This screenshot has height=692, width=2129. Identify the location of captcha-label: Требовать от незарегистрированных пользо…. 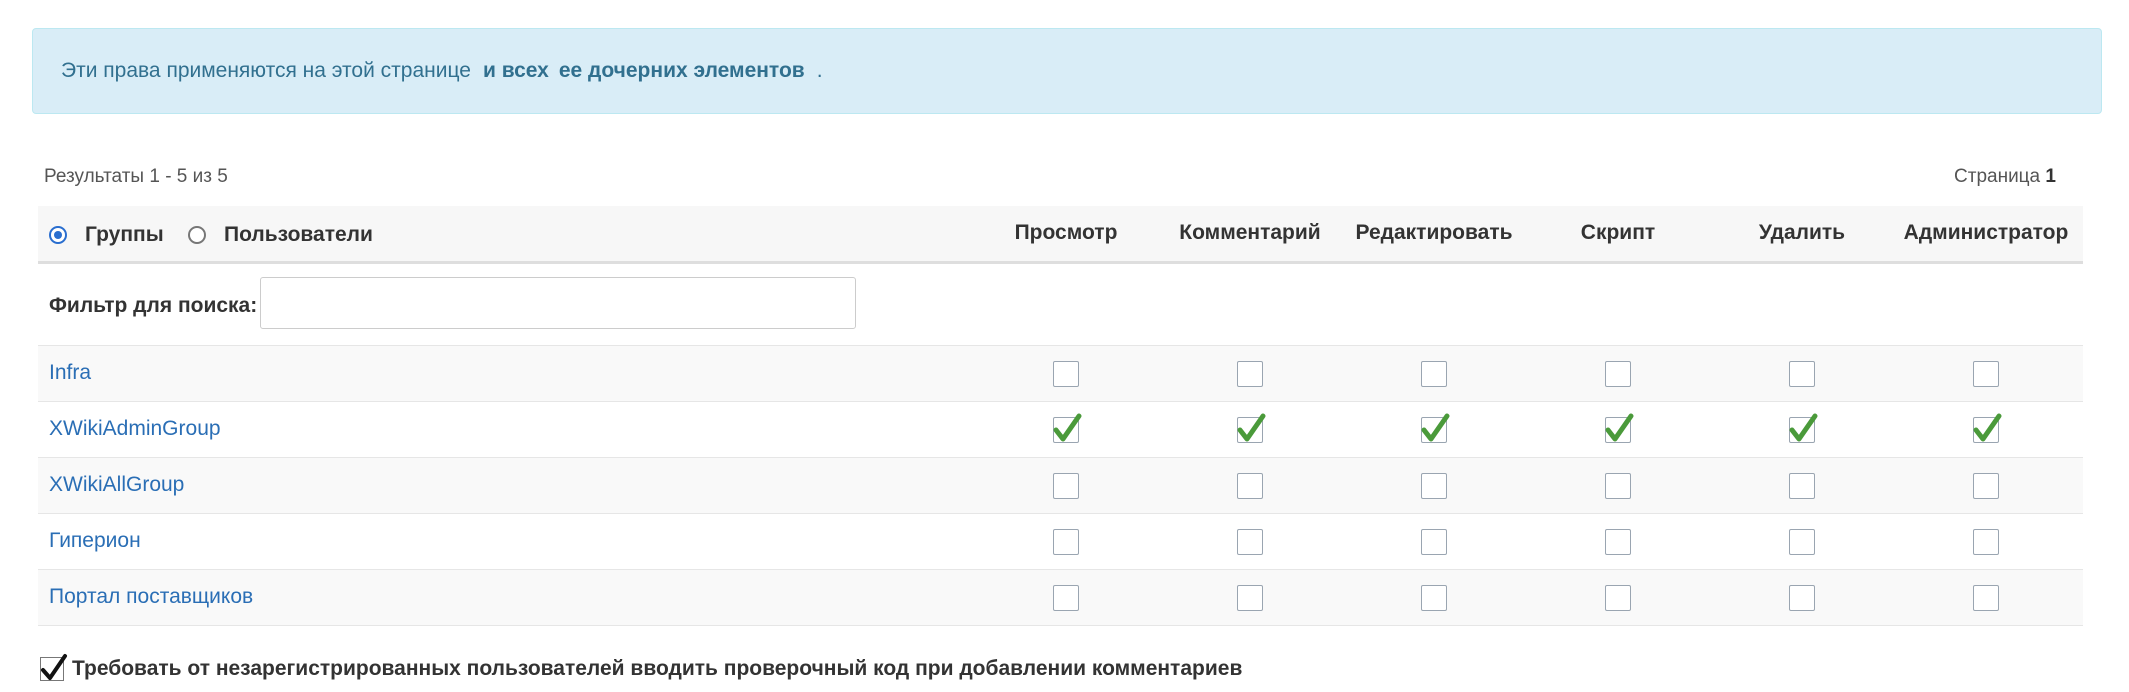
(657, 668).